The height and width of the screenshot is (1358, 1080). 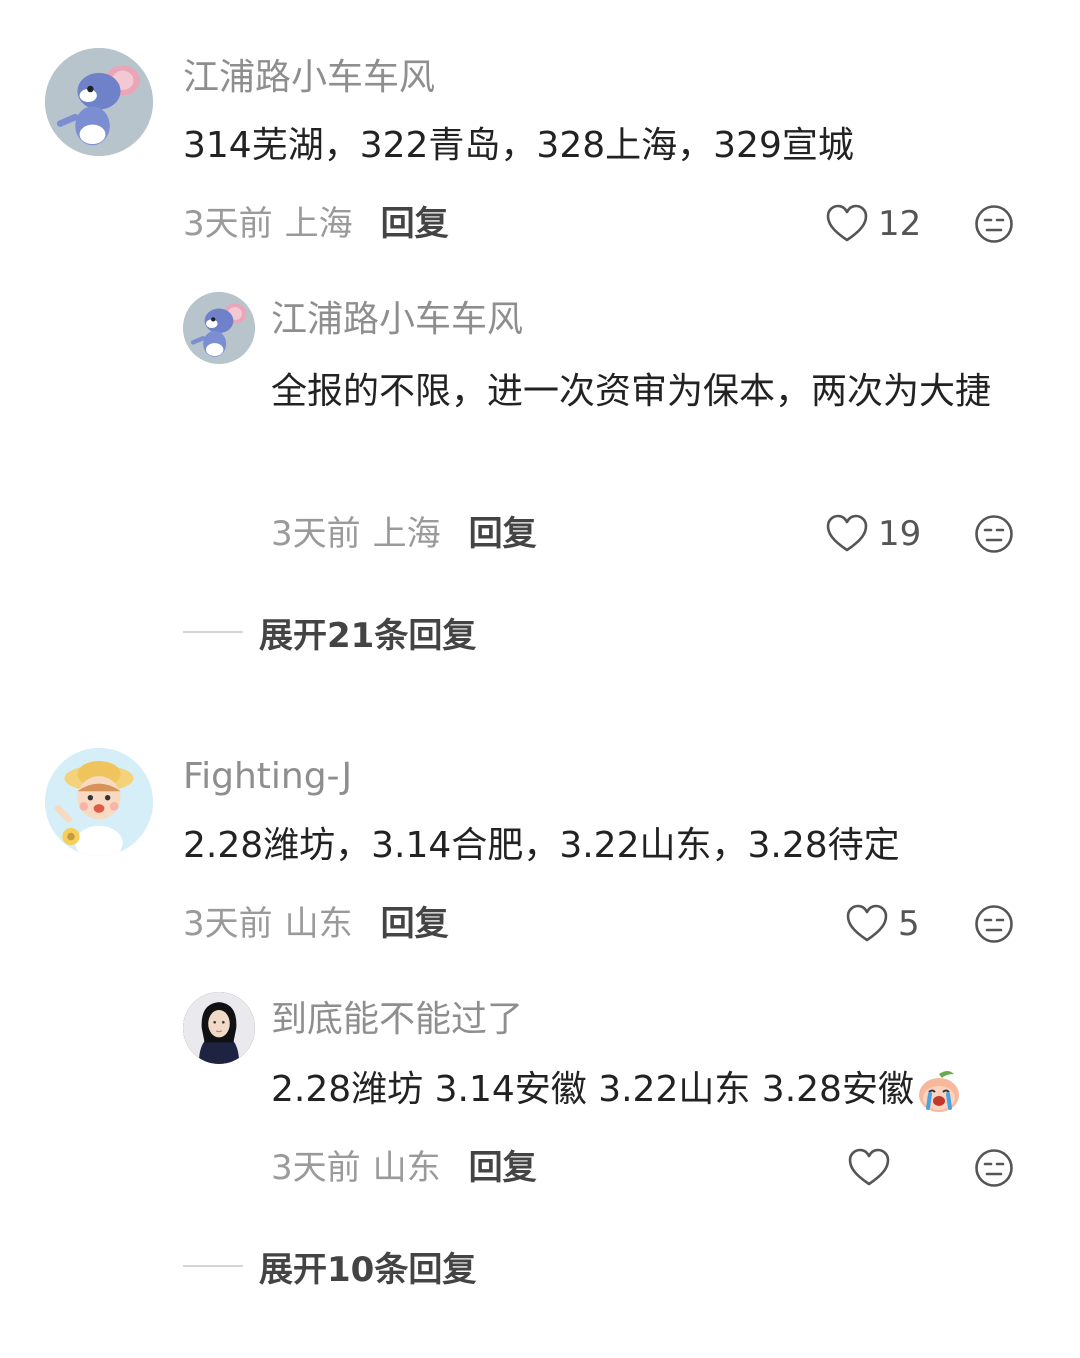 What do you see at coordinates (267, 777) in the screenshot?
I see `comment-username: Fighting-J` at bounding box center [267, 777].